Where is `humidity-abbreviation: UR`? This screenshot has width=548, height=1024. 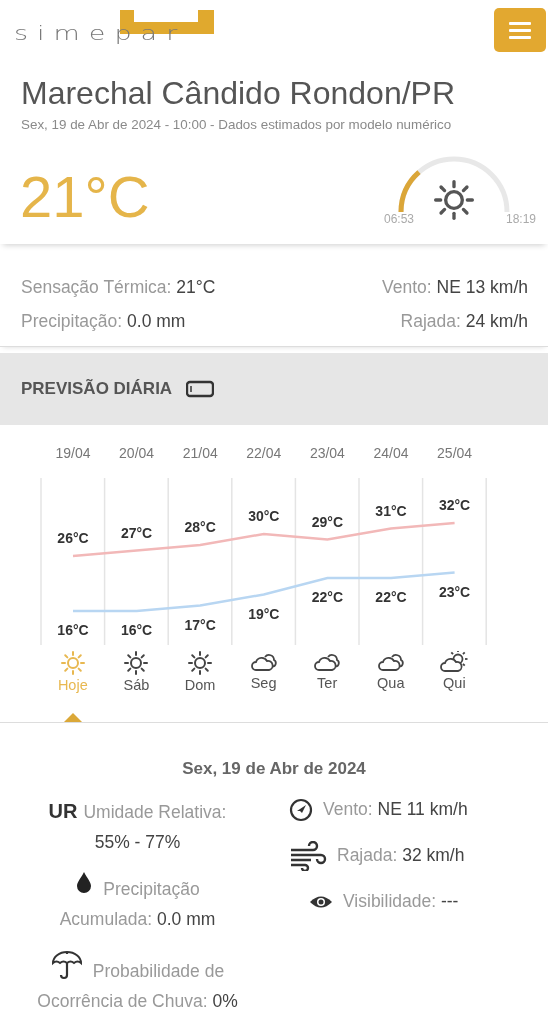
humidity-abbreviation: UR is located at coordinates (63, 810).